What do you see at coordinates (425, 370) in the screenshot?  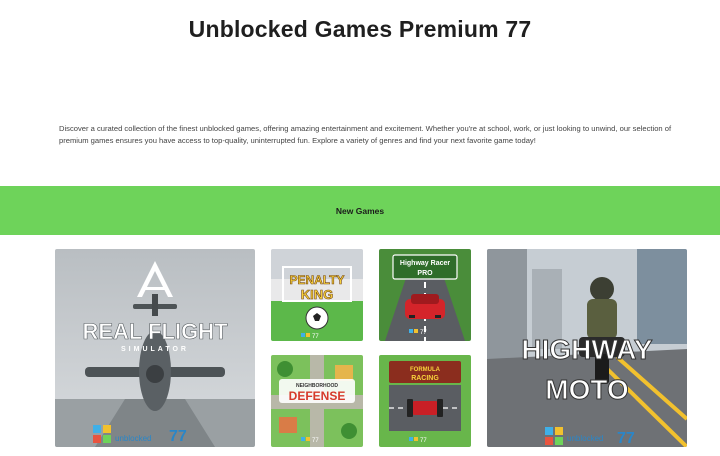 I see `game-title: FORMULA` at bounding box center [425, 370].